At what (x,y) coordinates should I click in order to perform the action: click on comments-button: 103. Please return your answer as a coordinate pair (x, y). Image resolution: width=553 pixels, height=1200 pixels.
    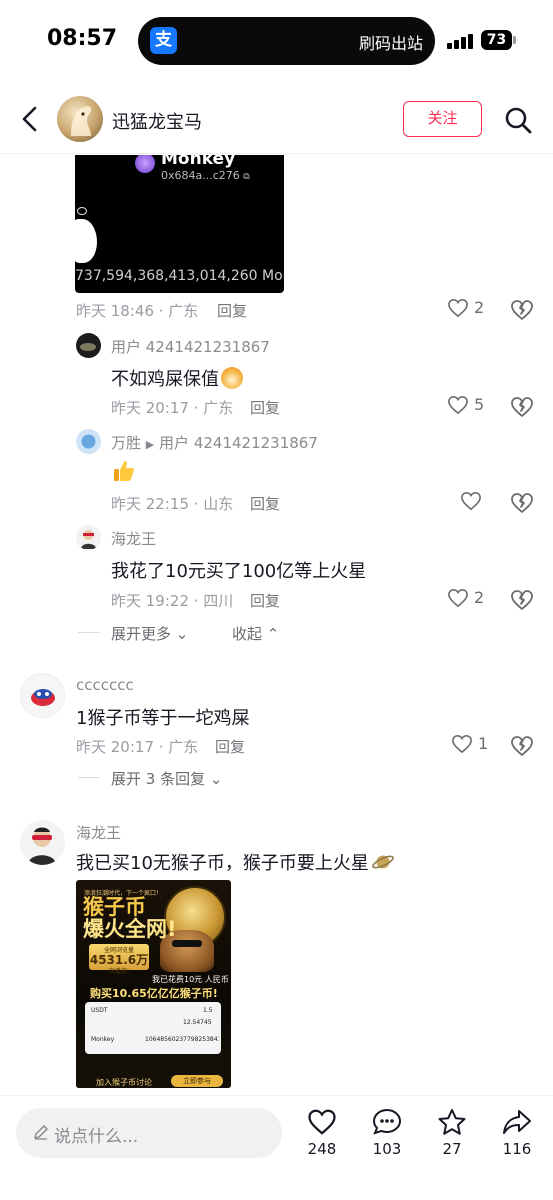
    Looking at the image, I should click on (387, 1143).